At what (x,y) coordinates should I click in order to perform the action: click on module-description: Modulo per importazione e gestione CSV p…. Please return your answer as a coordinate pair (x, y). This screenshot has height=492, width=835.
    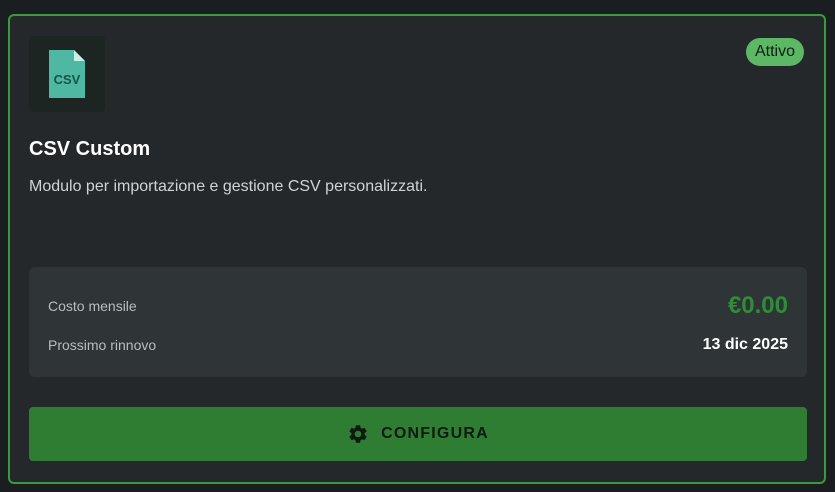
    Looking at the image, I should click on (228, 186).